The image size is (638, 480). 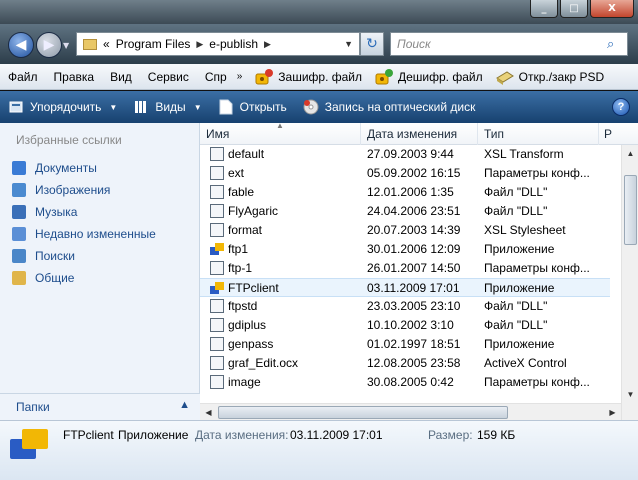 What do you see at coordinates (84, 256) in the screenshot?
I see `nav-item-searches: Поиски` at bounding box center [84, 256].